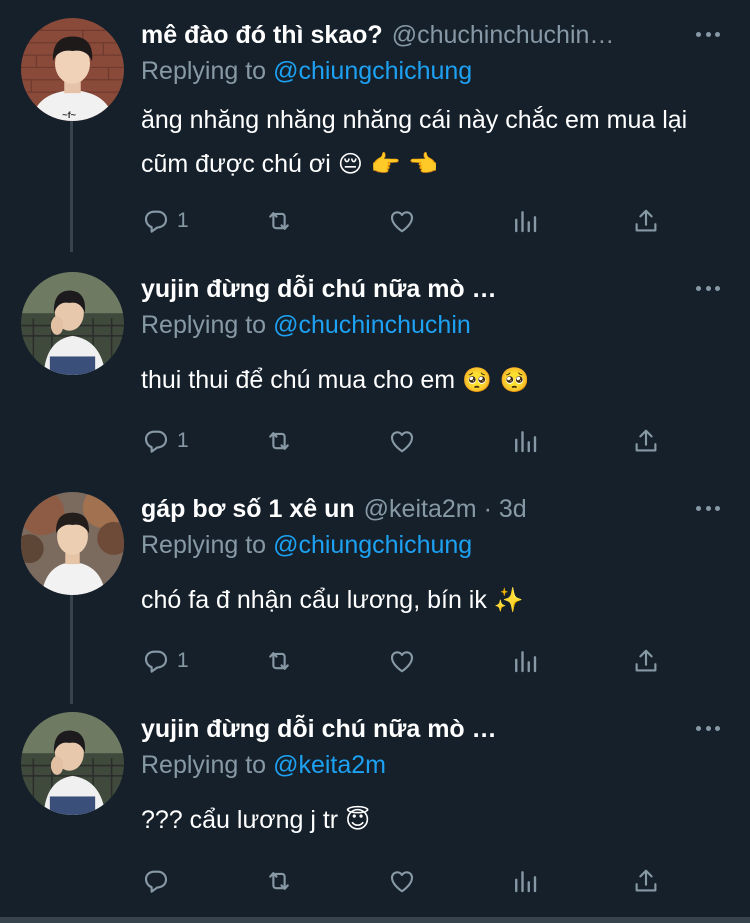 This screenshot has height=923, width=750. What do you see at coordinates (372, 325) in the screenshot?
I see `replying-to-handle: @chuchinchuchin` at bounding box center [372, 325].